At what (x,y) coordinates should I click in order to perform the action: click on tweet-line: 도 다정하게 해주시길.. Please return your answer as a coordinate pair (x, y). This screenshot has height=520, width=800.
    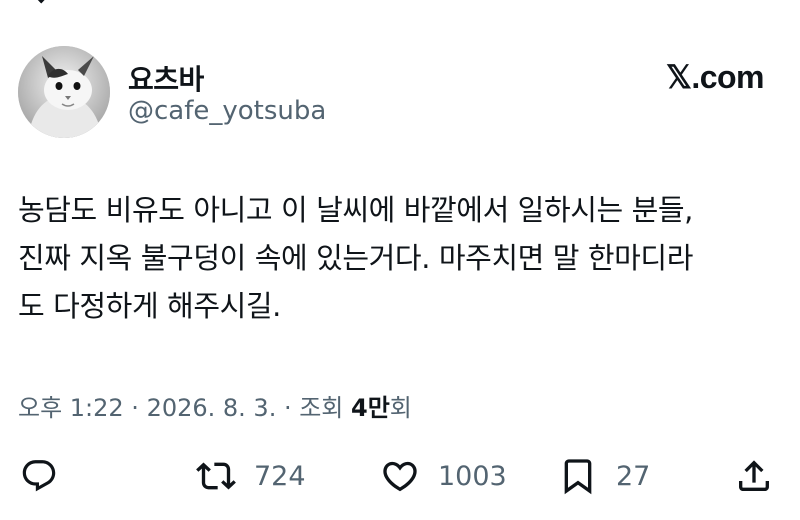
    Looking at the image, I should click on (149, 306).